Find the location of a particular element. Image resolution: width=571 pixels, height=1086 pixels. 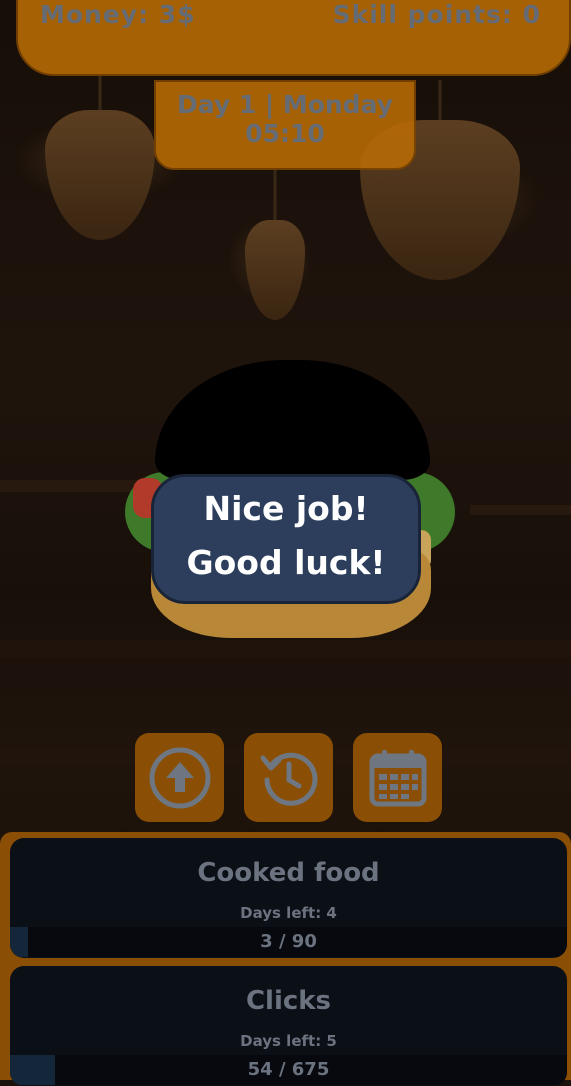

top-bar: Money: 3$ Skill points: 0 is located at coordinates (293, 38).